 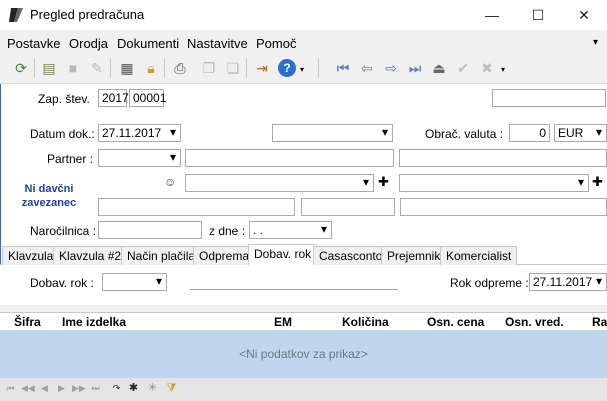 I want to click on print-icon: ⎙, so click(x=180, y=68).